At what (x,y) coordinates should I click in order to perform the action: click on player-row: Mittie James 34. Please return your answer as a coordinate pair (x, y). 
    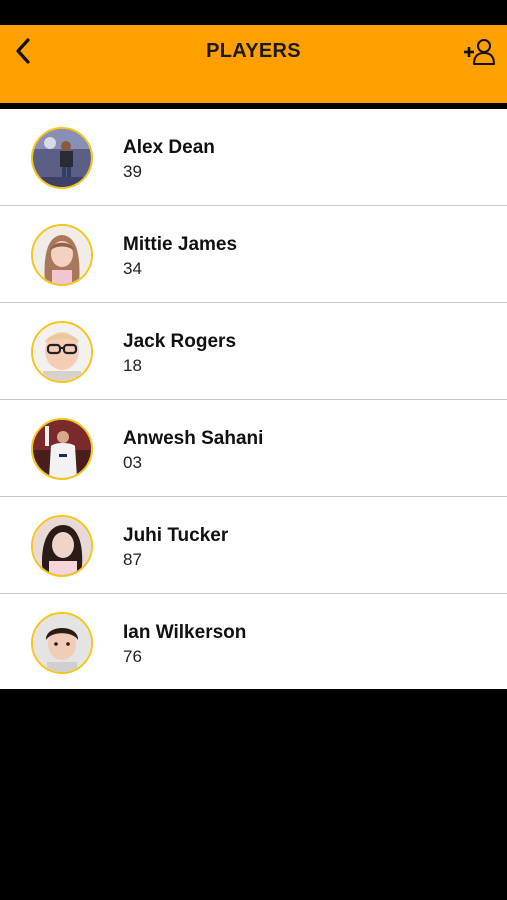
    Looking at the image, I should click on (253, 254).